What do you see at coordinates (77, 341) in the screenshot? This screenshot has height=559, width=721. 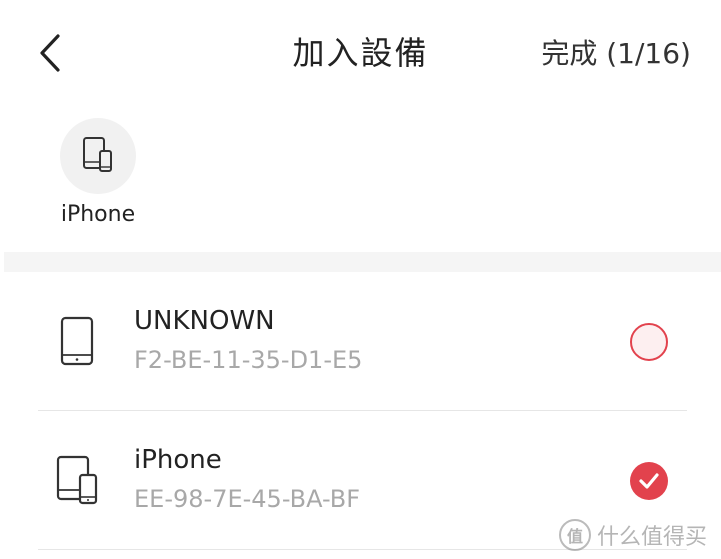 I see `phone-icon` at bounding box center [77, 341].